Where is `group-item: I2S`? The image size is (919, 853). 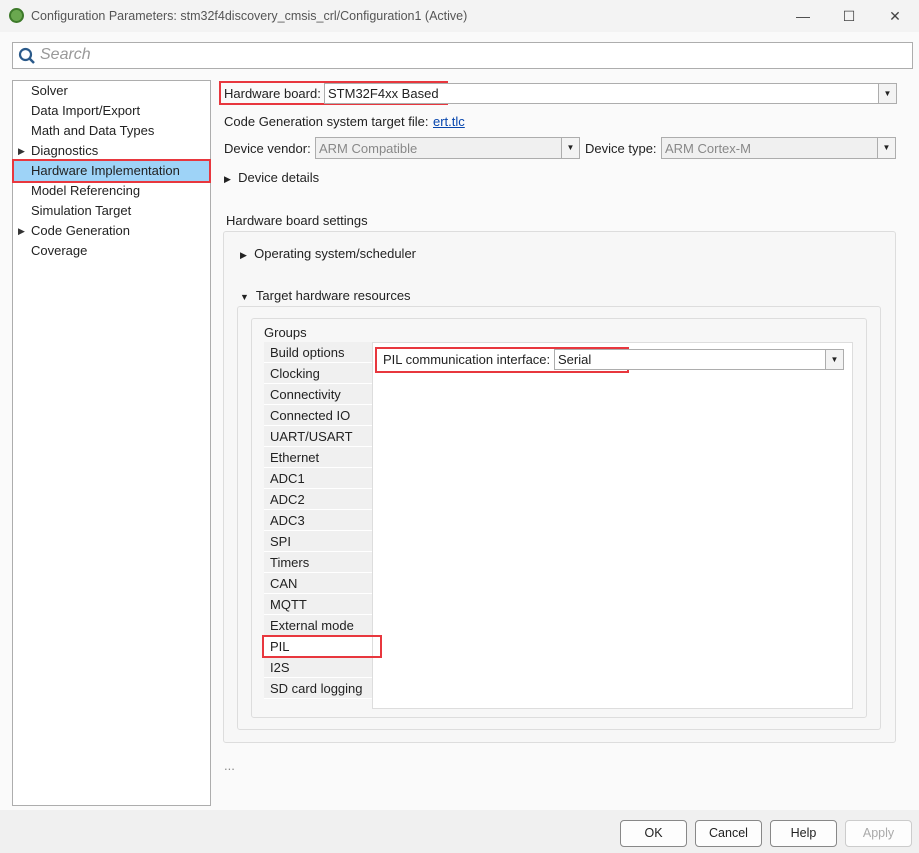 group-item: I2S is located at coordinates (318, 667).